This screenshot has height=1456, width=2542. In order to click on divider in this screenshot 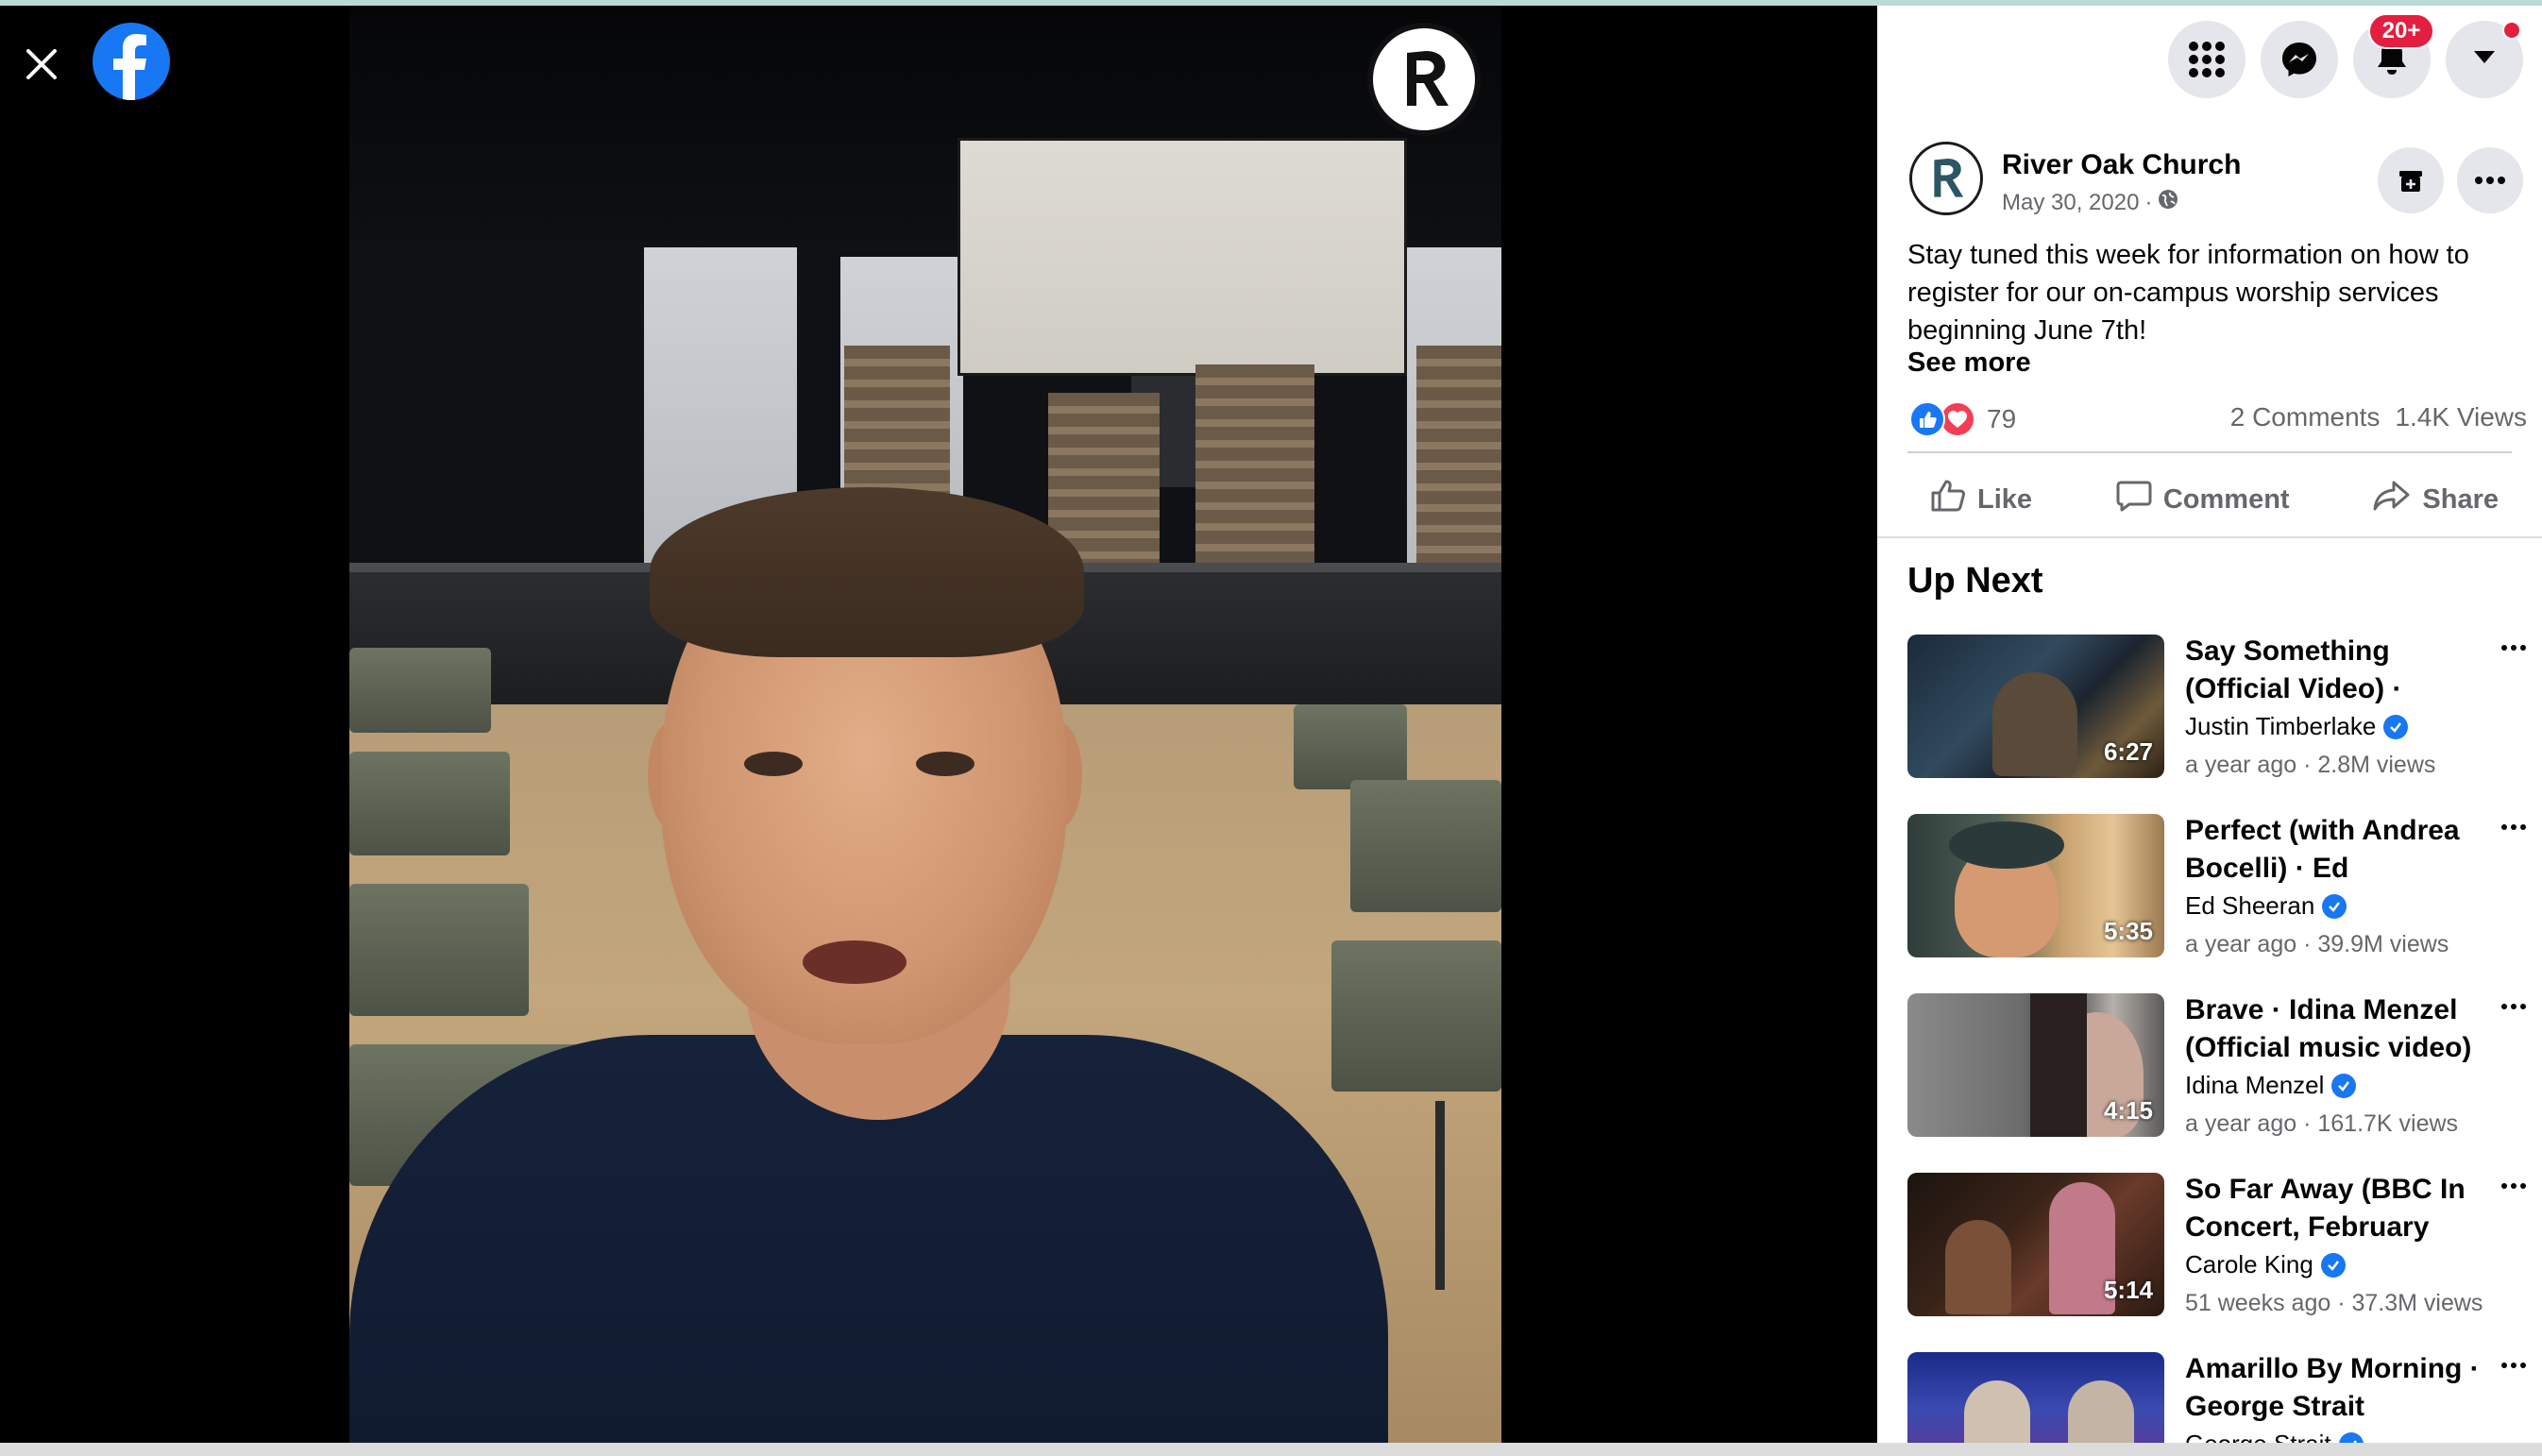, I will do `click(2209, 452)`.